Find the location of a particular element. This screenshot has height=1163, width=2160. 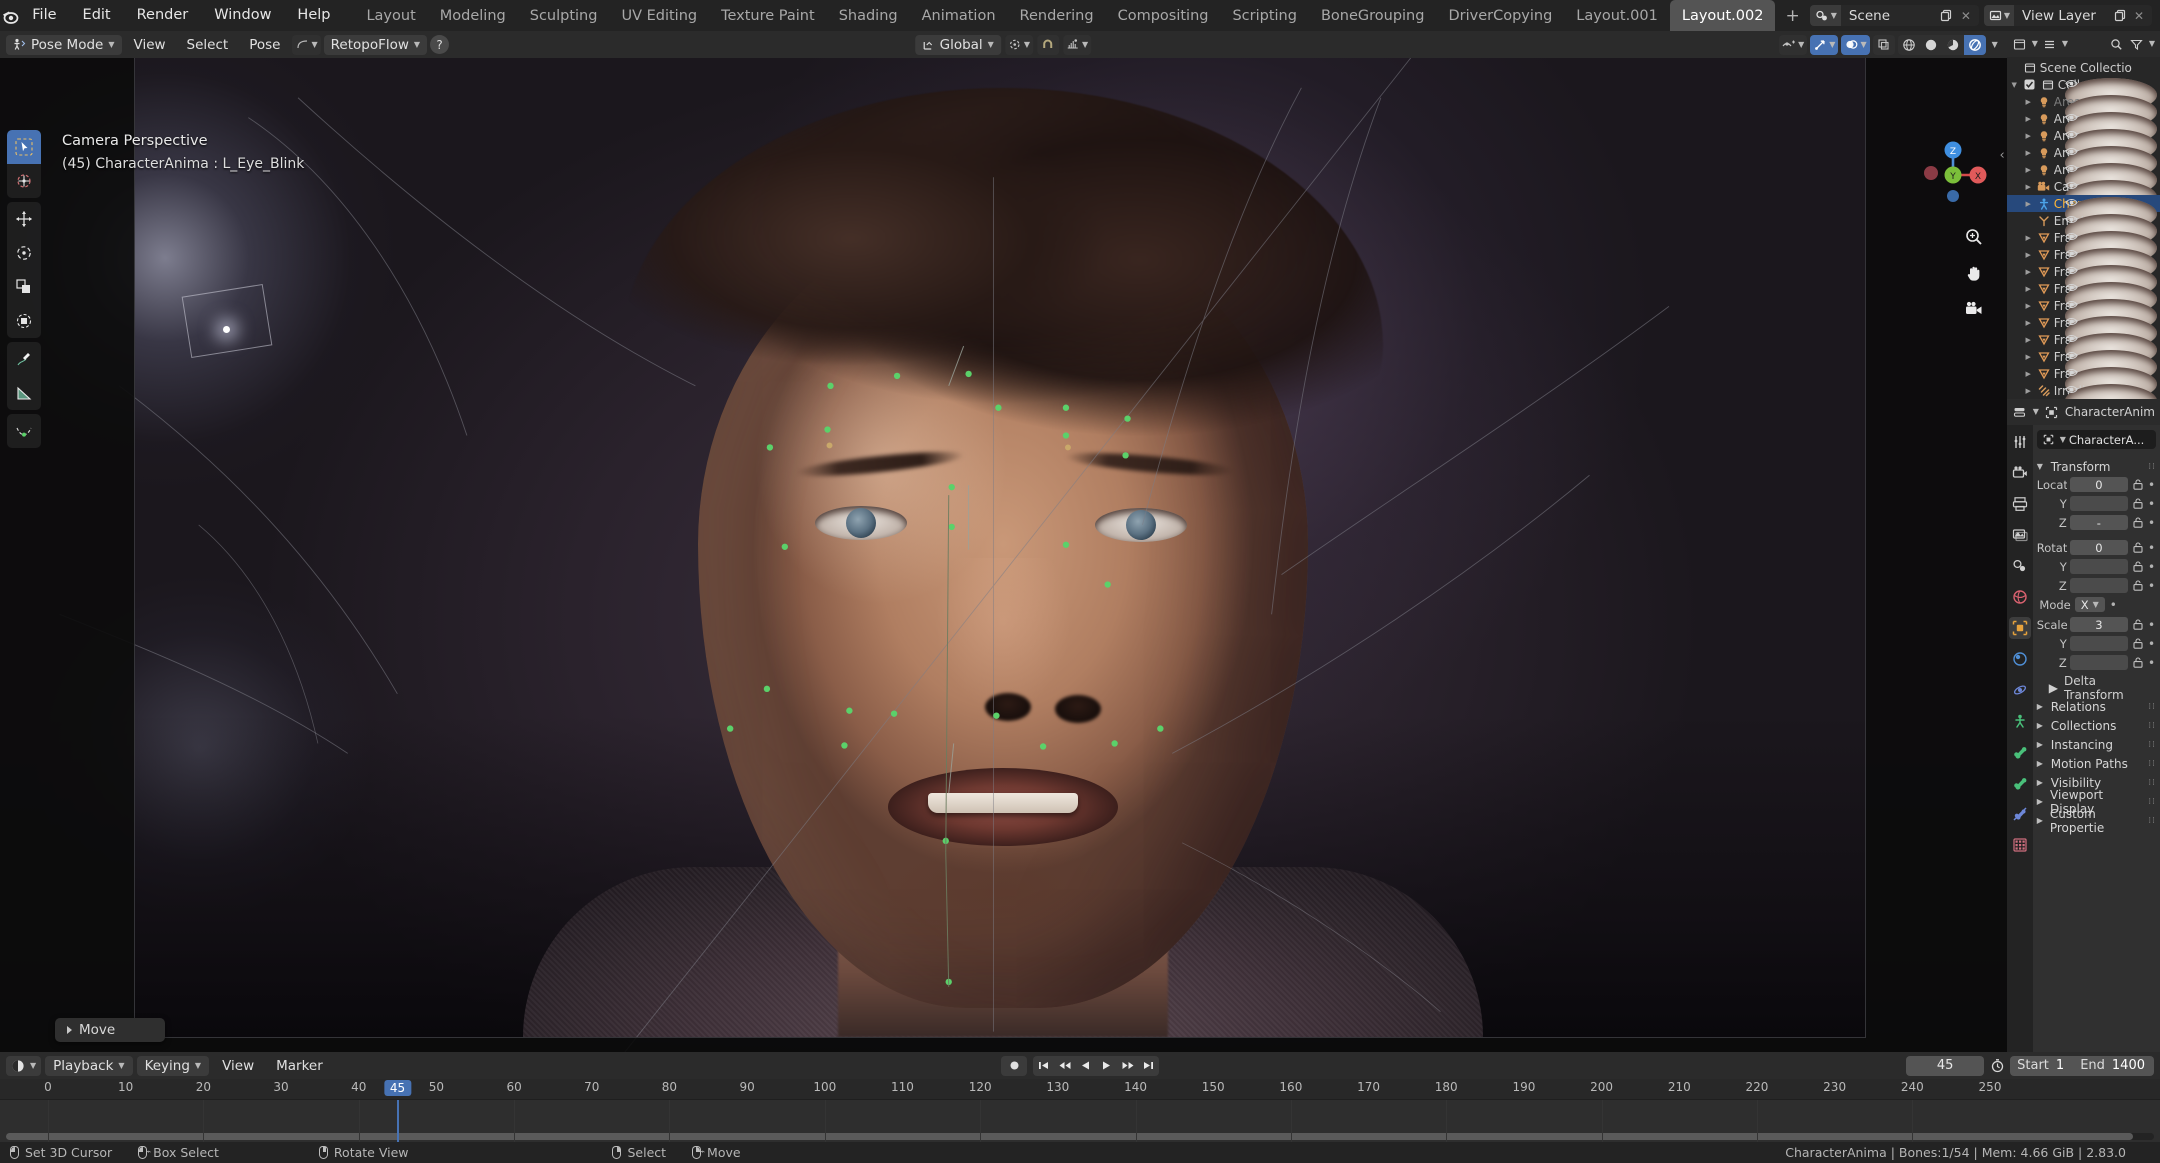

cursor-tool is located at coordinates (24, 181).